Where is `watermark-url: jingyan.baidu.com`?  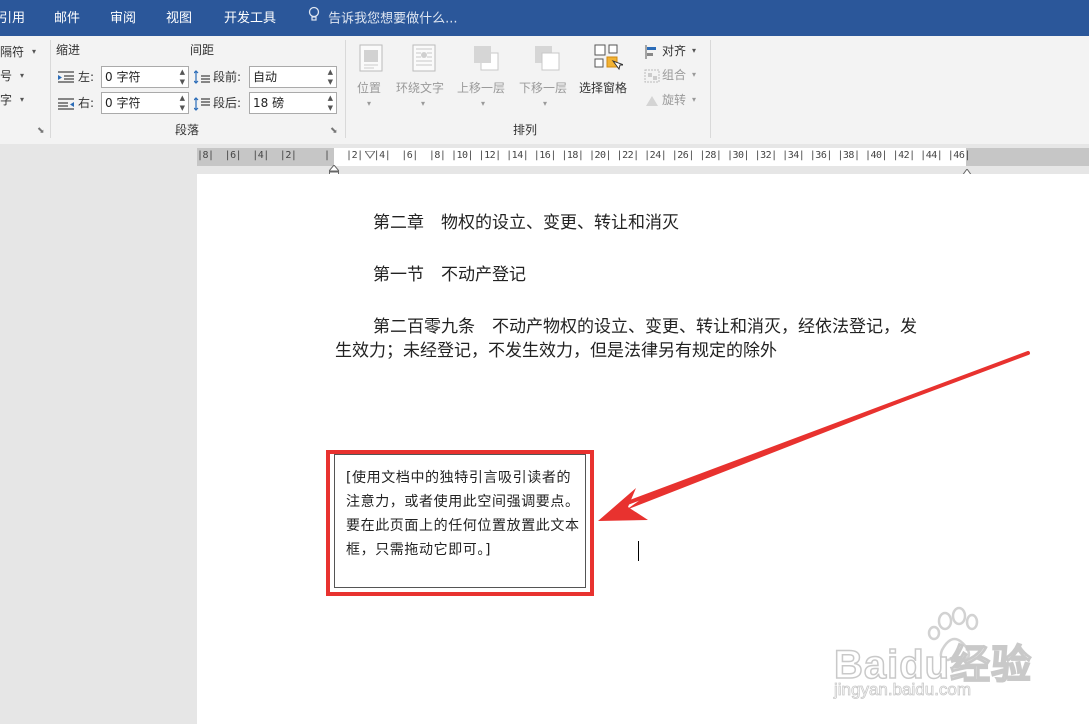
watermark-url: jingyan.baidu.com is located at coordinates (903, 690).